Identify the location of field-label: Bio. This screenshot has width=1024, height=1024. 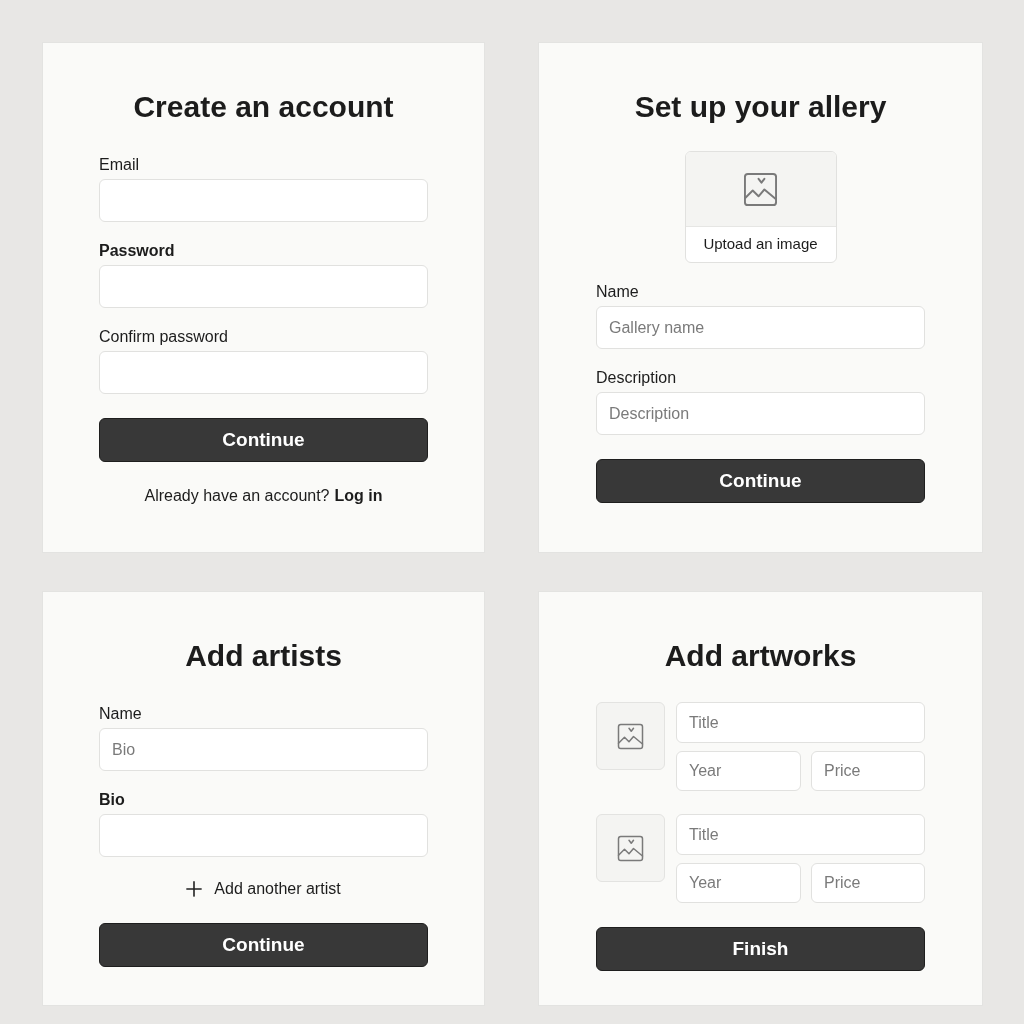
(112, 800).